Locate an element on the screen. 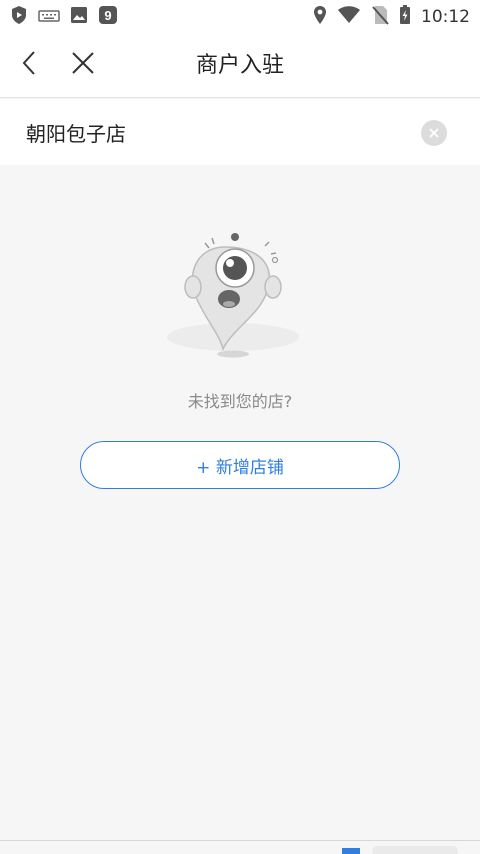 The image size is (480, 854). app-9-icon: 9 is located at coordinates (108, 17).